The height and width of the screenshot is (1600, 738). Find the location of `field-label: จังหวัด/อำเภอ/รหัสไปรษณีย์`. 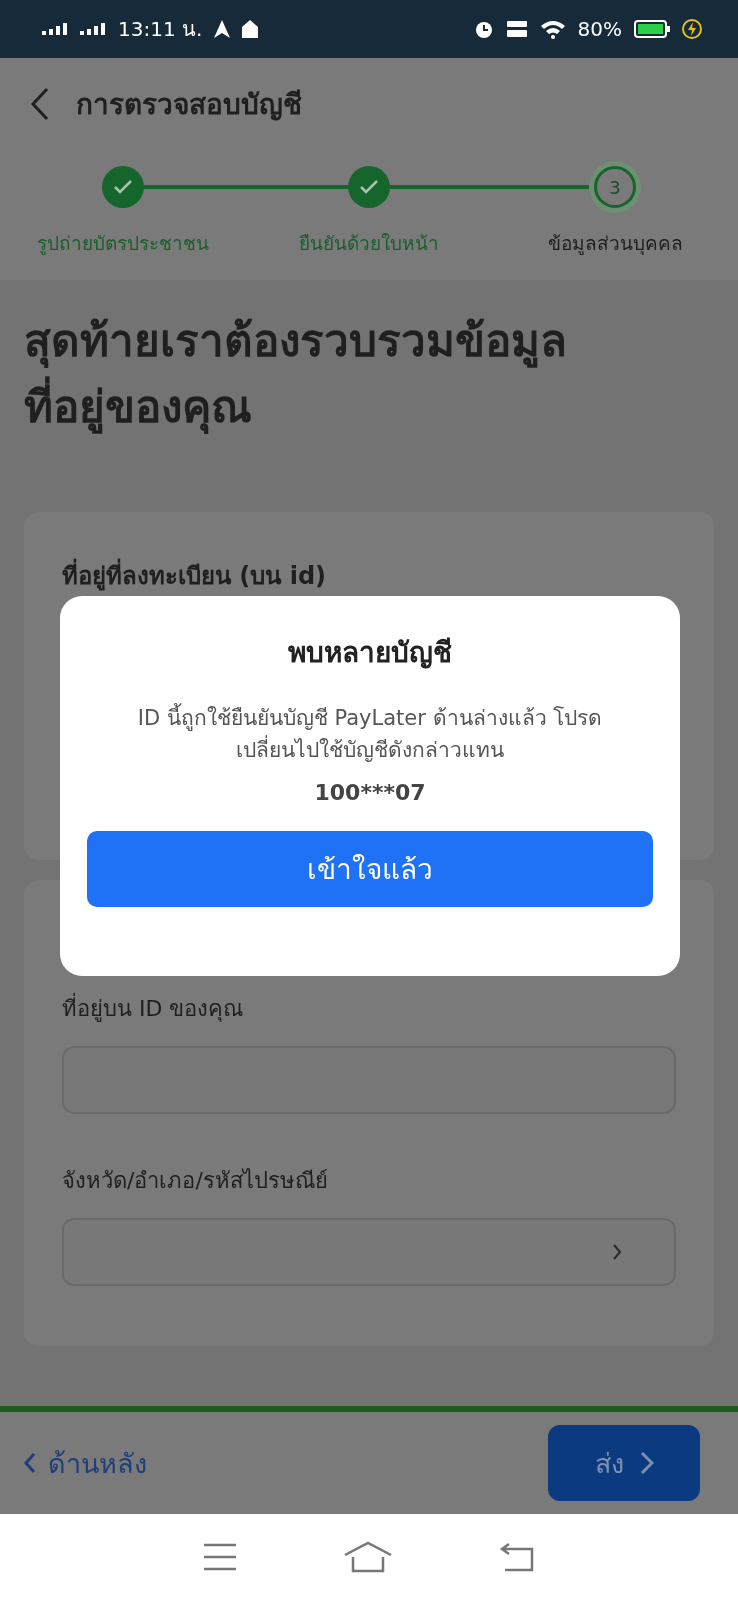

field-label: จังหวัด/อำเภอ/รหัสไปรษณีย์ is located at coordinates (195, 1181).